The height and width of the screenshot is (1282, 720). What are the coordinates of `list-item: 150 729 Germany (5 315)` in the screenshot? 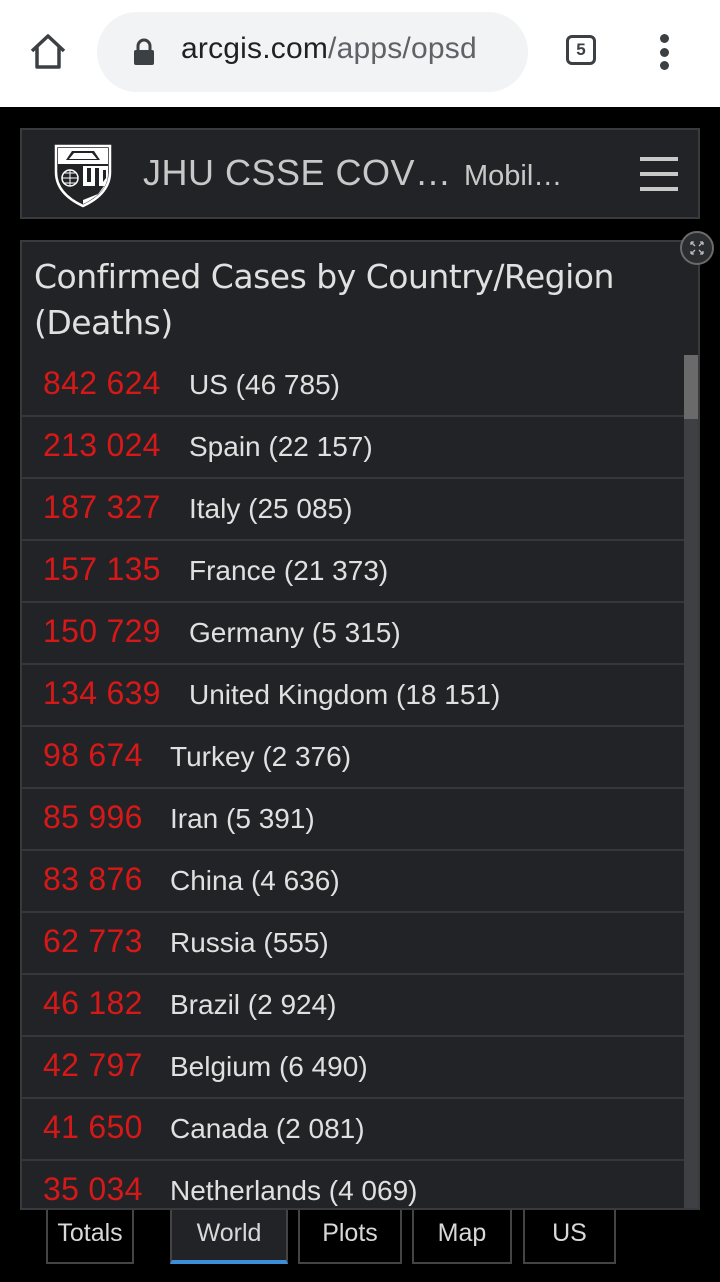 It's located at (353, 634).